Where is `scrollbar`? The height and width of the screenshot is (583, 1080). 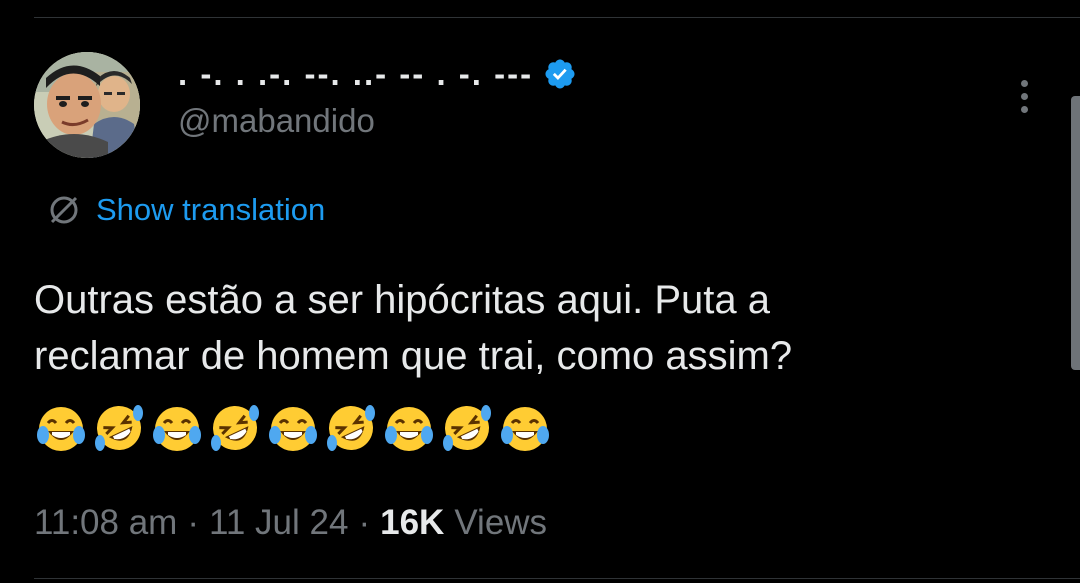
scrollbar is located at coordinates (1075, 233).